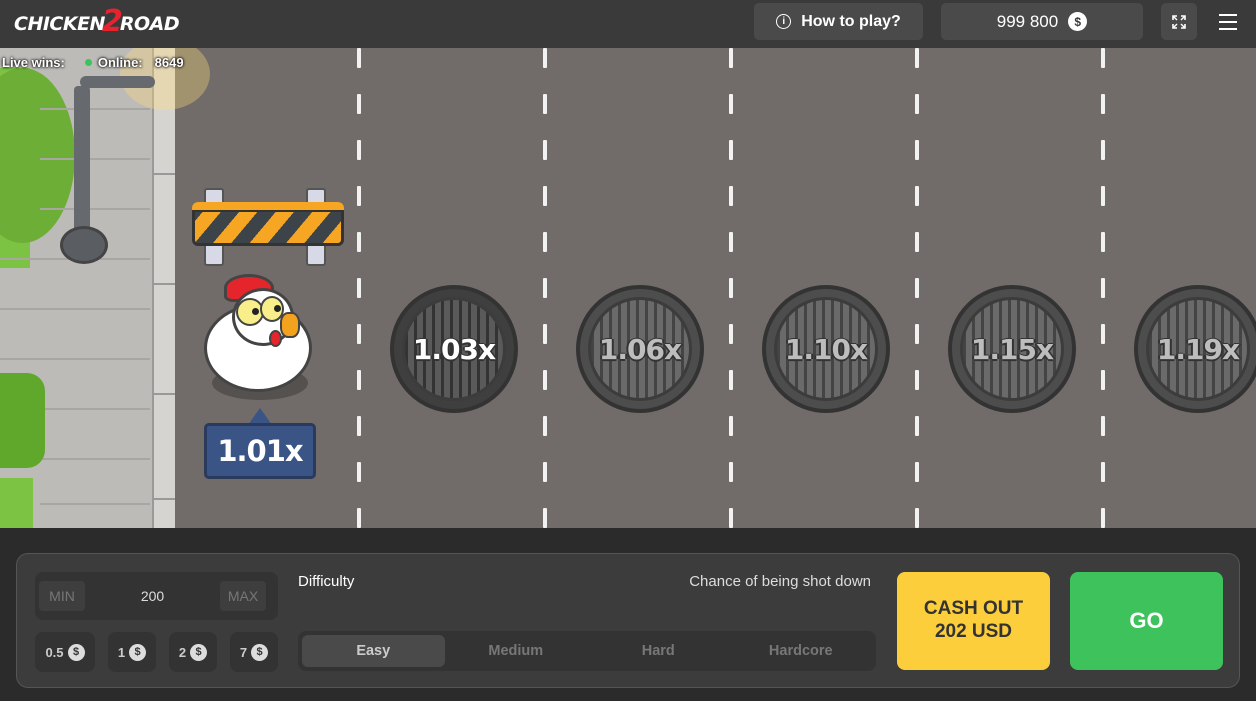 The height and width of the screenshot is (701, 1256). I want to click on go-button: GO, so click(1146, 621).